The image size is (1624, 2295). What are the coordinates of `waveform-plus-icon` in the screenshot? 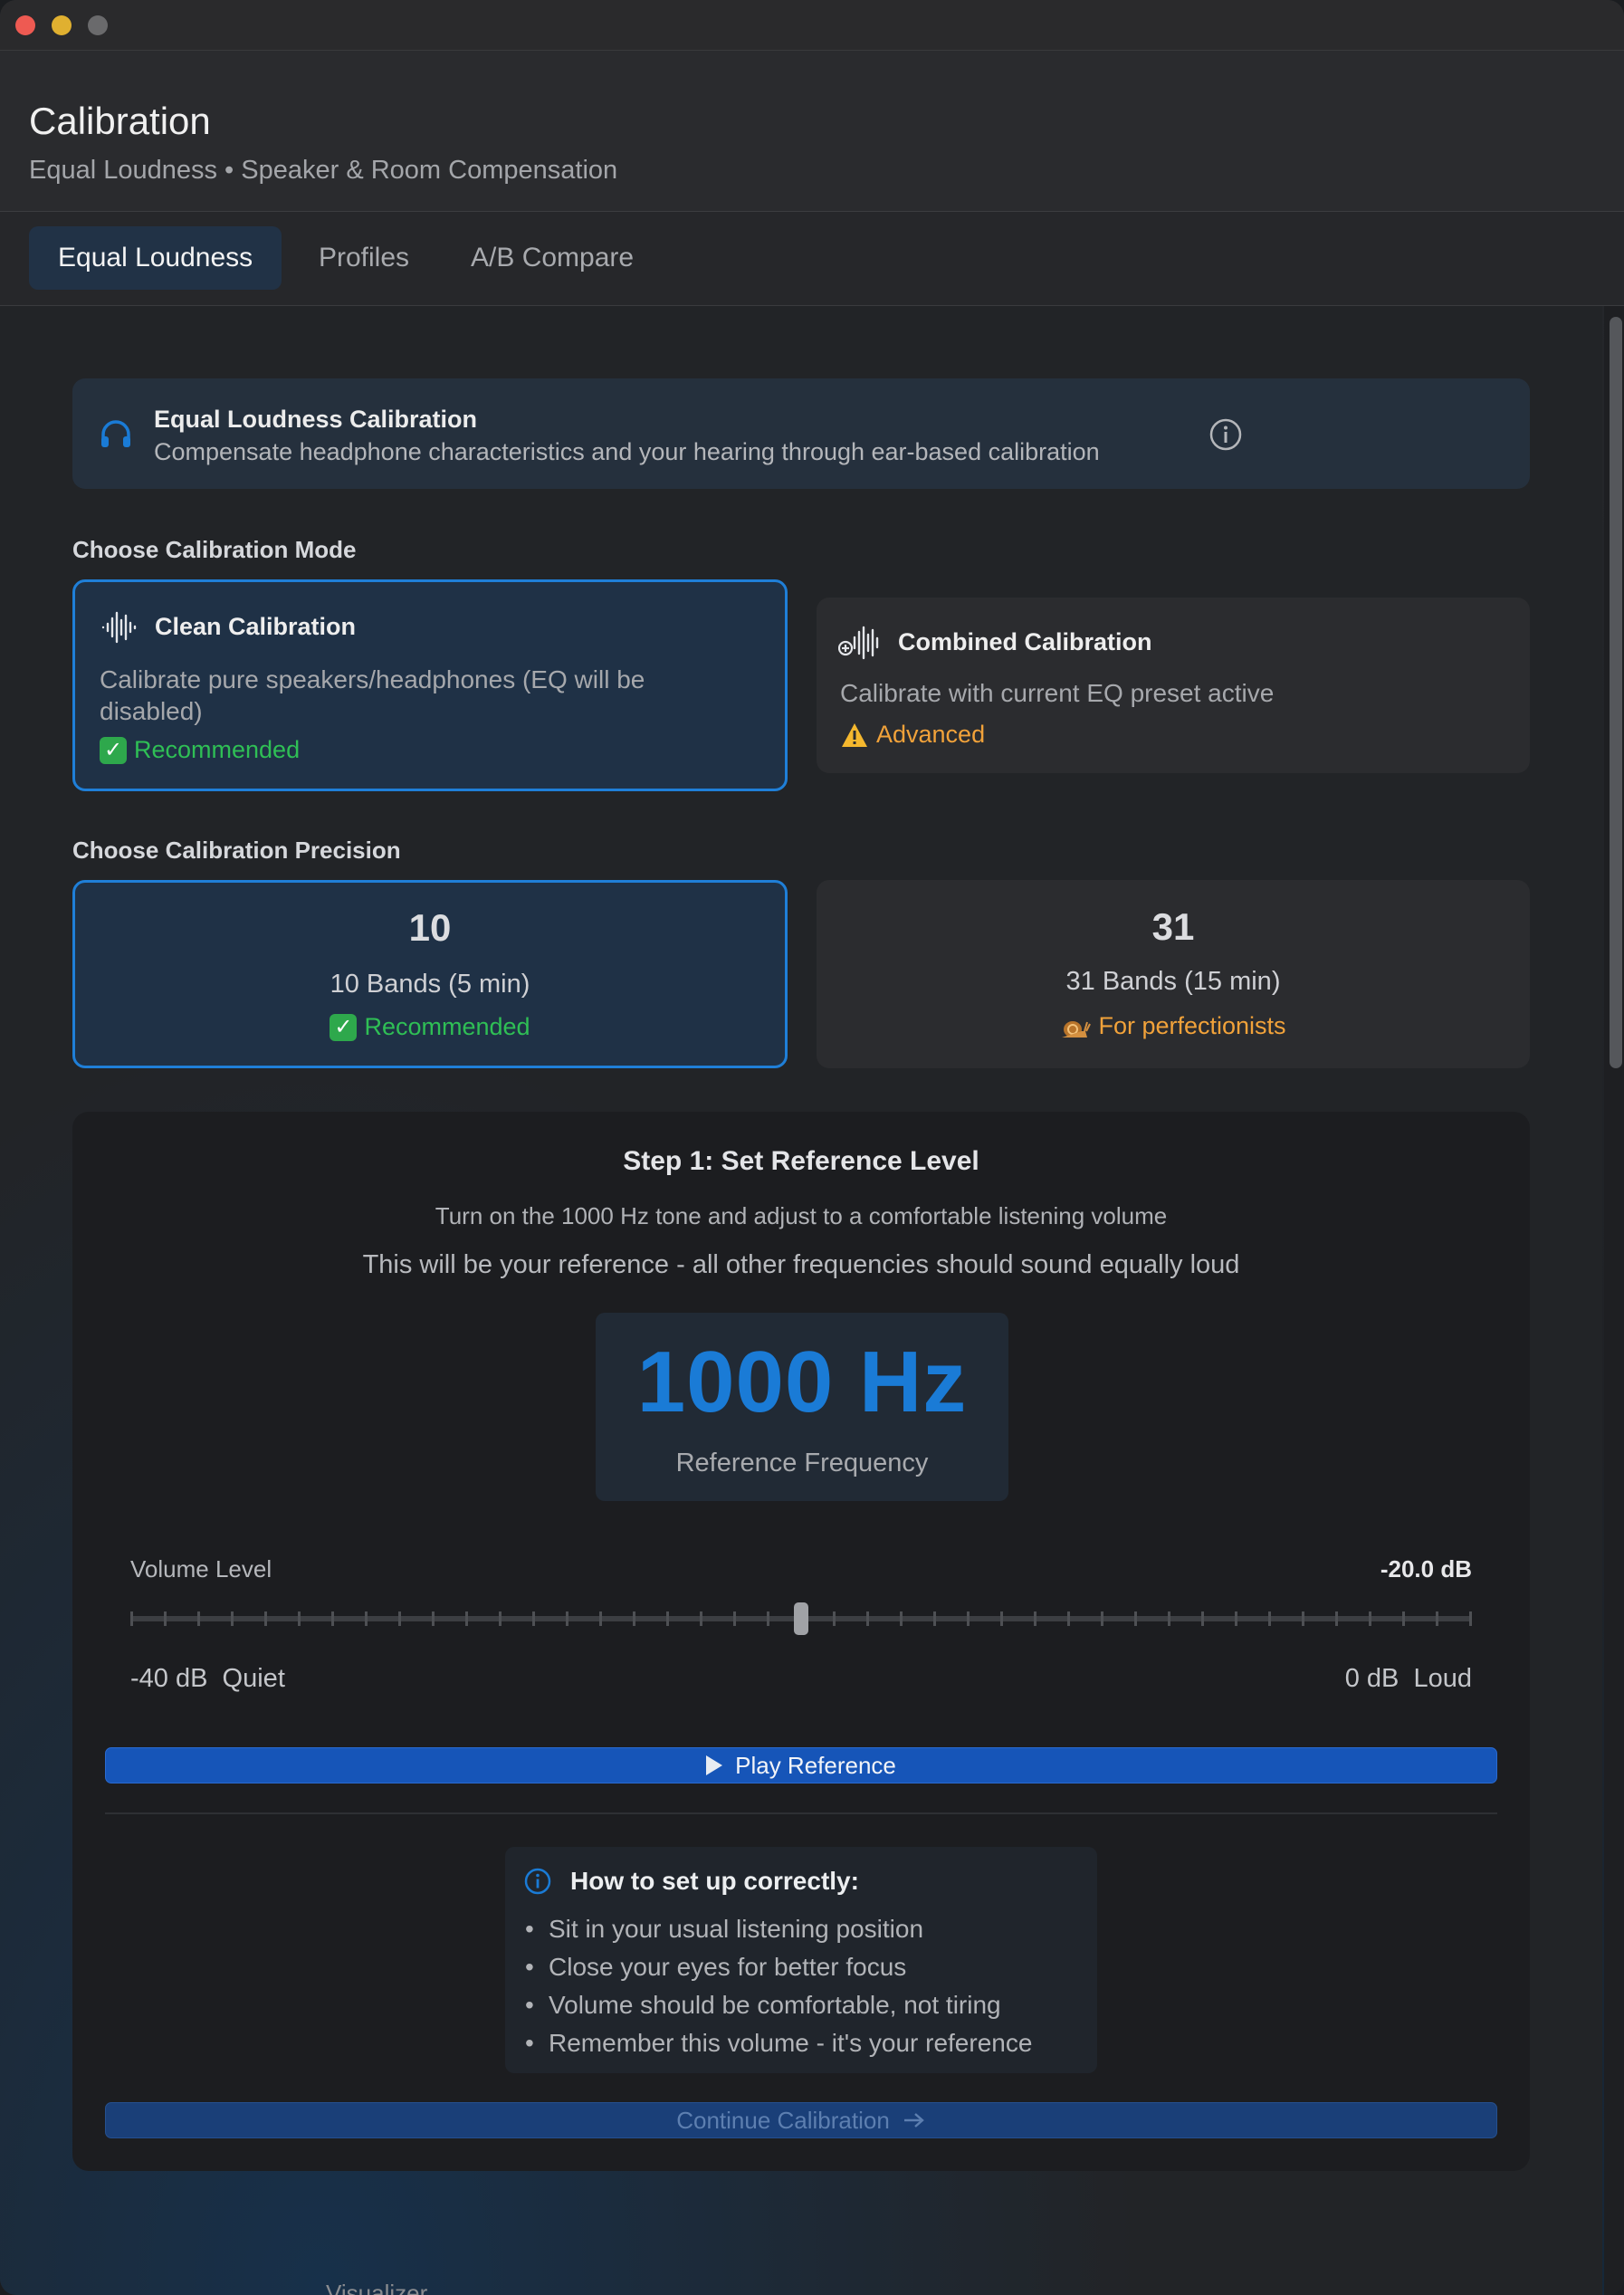 It's located at (858, 643).